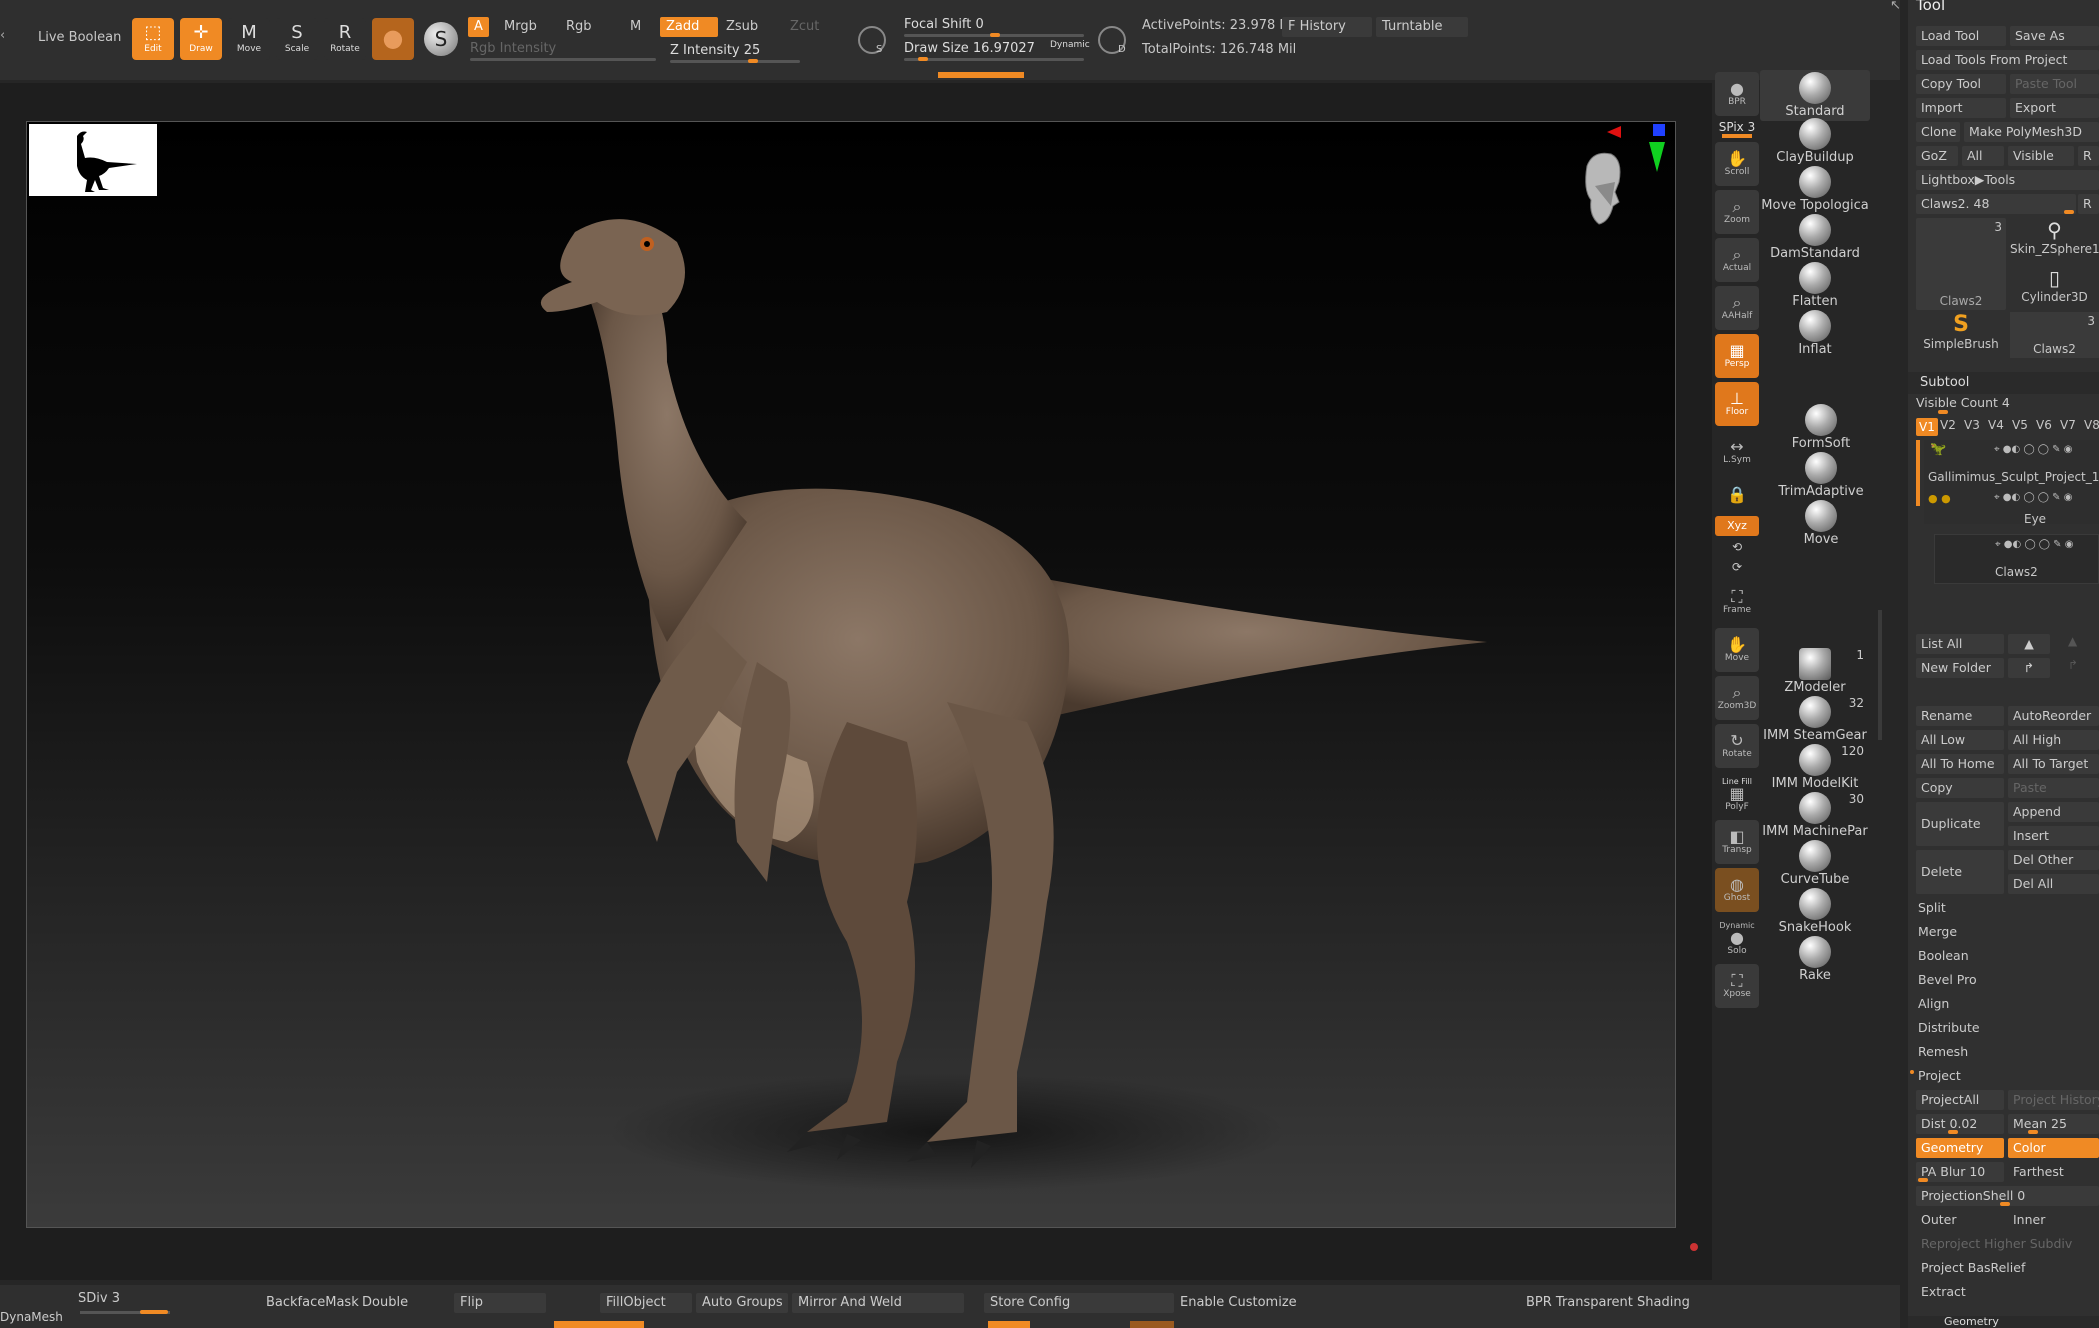  Describe the element at coordinates (1238, 1303) in the screenshot. I see `enable-customize-toggle: Enable Customize` at that location.